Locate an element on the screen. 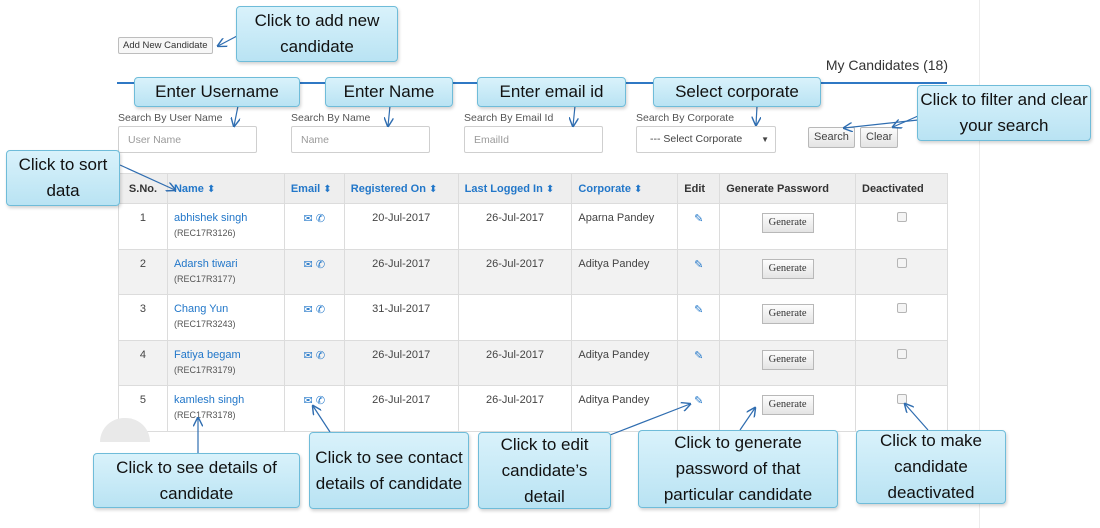 Image resolution: width=1100 pixels, height=528 pixels. header-email: Email ⬍ is located at coordinates (314, 188).